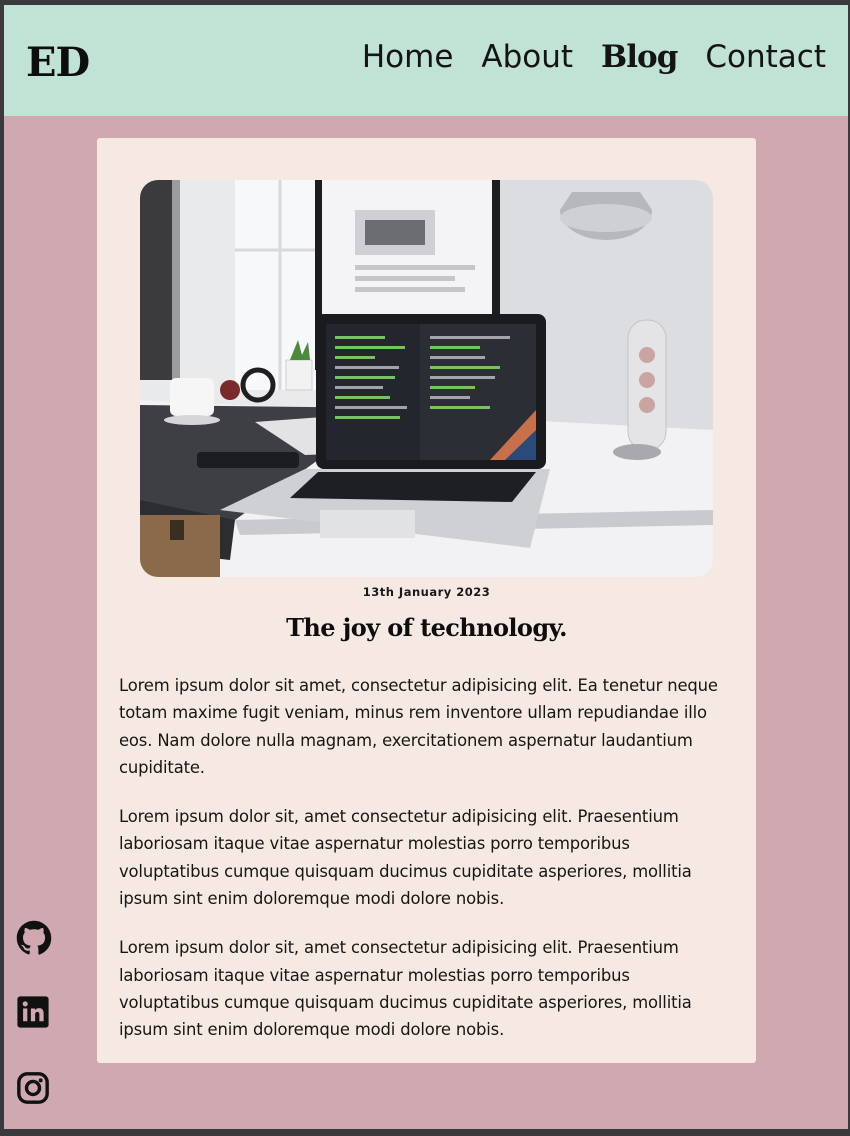 The image size is (850, 1136). What do you see at coordinates (765, 57) in the screenshot?
I see `nav-contact: Contact` at bounding box center [765, 57].